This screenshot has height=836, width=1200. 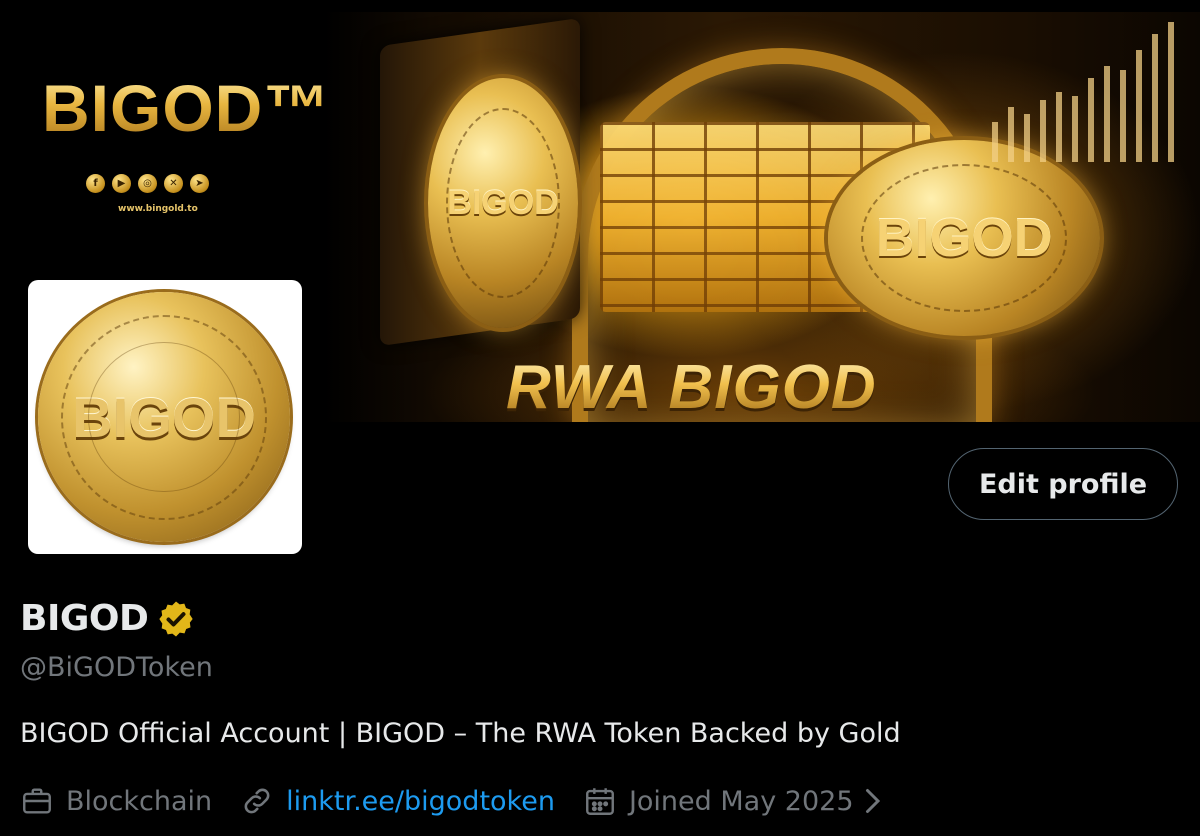 I want to click on coin-left-image: BIGOD, so click(x=503, y=203).